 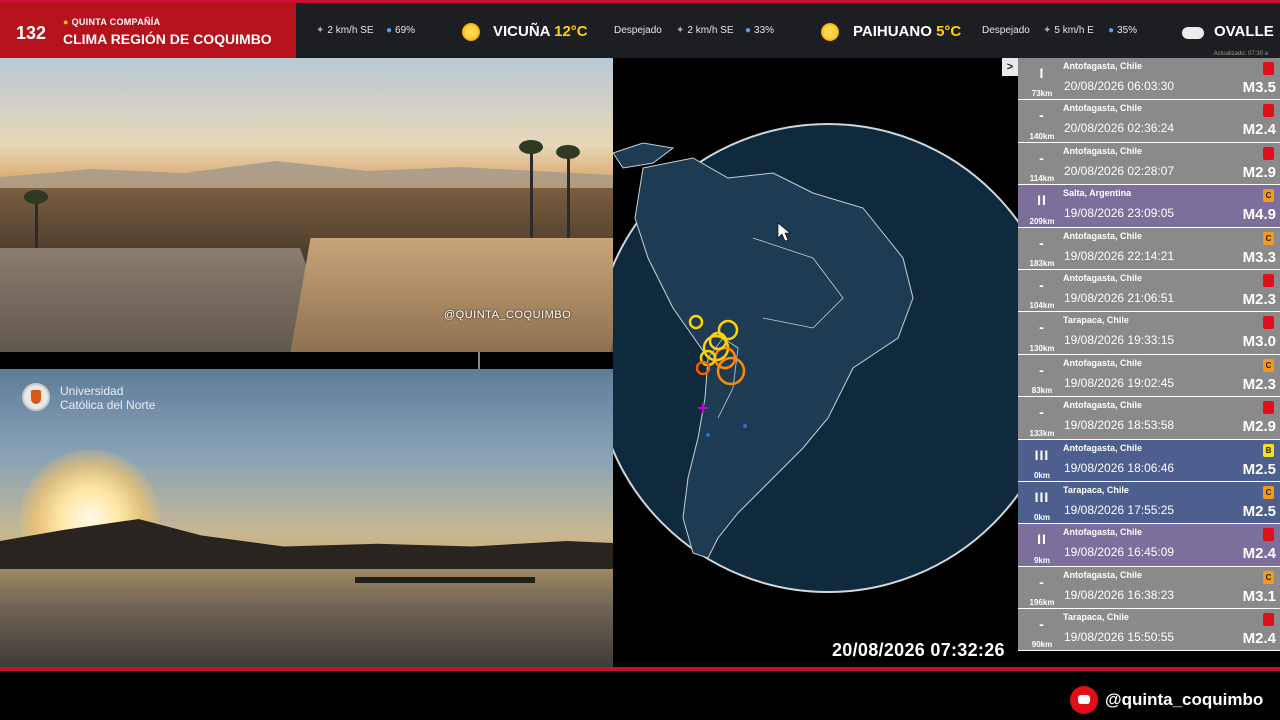 What do you see at coordinates (1259, 596) in the screenshot?
I see `magnitude-label: M3.1` at bounding box center [1259, 596].